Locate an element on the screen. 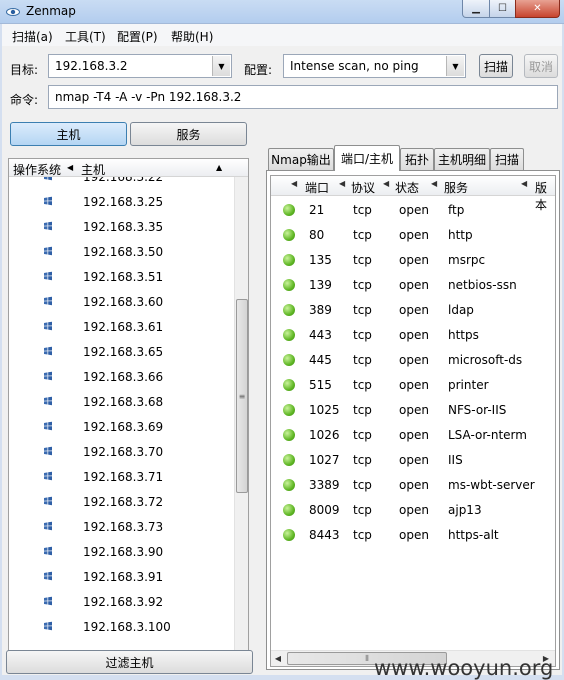 Image resolution: width=564 pixels, height=680 pixels. tab-scans: 扫描 is located at coordinates (507, 159).